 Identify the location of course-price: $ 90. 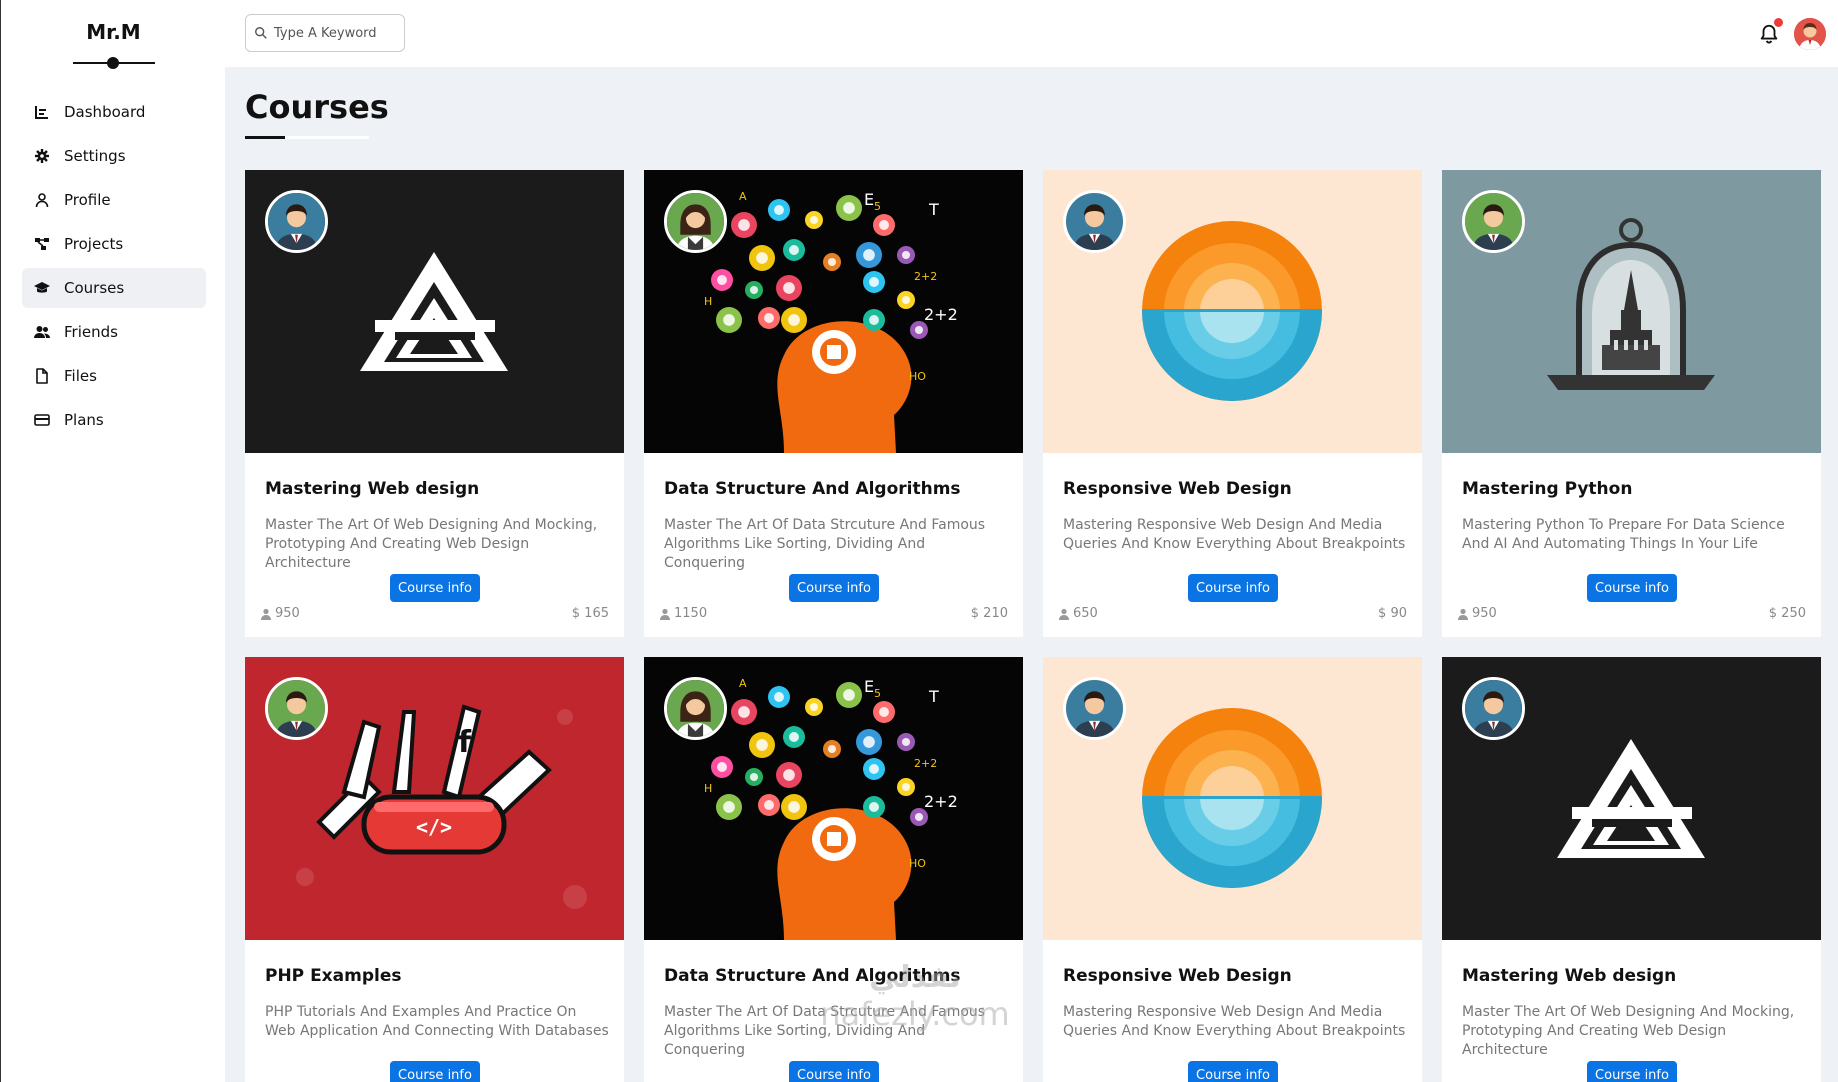
(1392, 613).